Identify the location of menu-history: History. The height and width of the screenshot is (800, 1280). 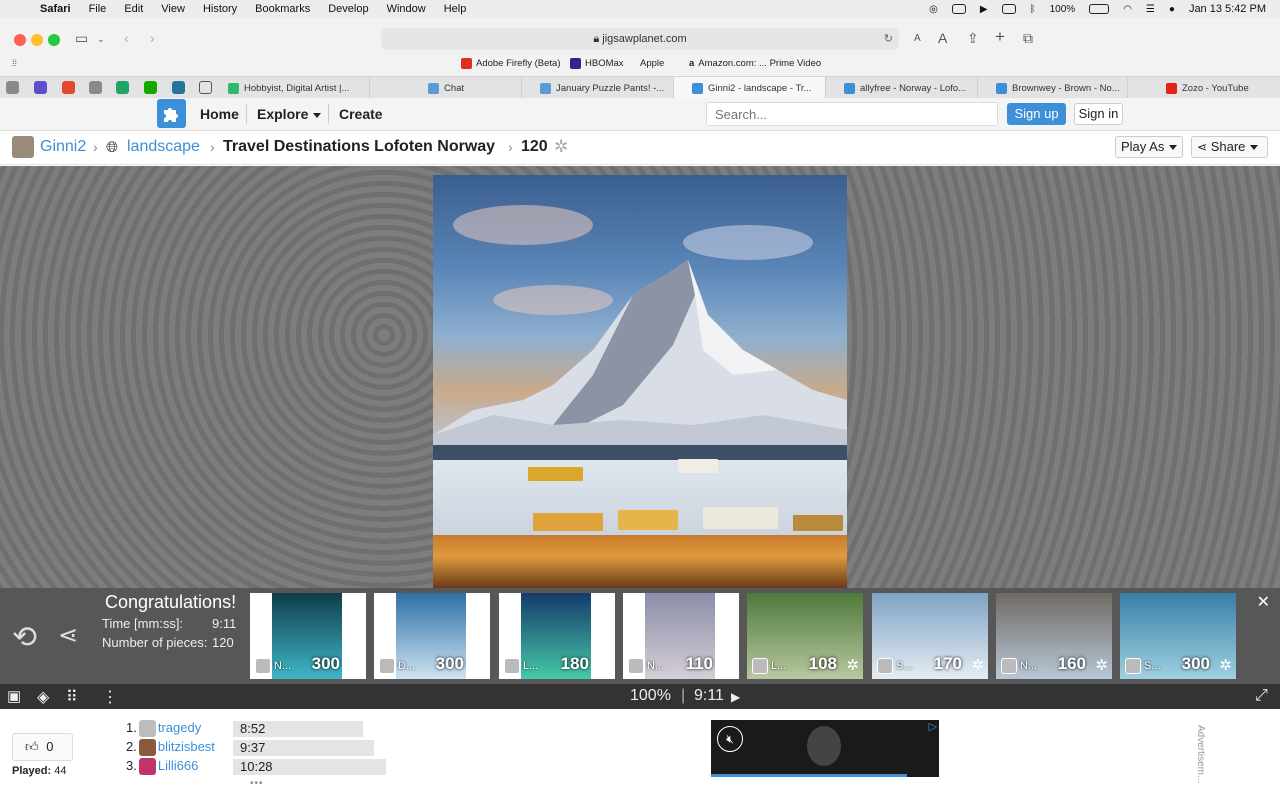
(220, 9).